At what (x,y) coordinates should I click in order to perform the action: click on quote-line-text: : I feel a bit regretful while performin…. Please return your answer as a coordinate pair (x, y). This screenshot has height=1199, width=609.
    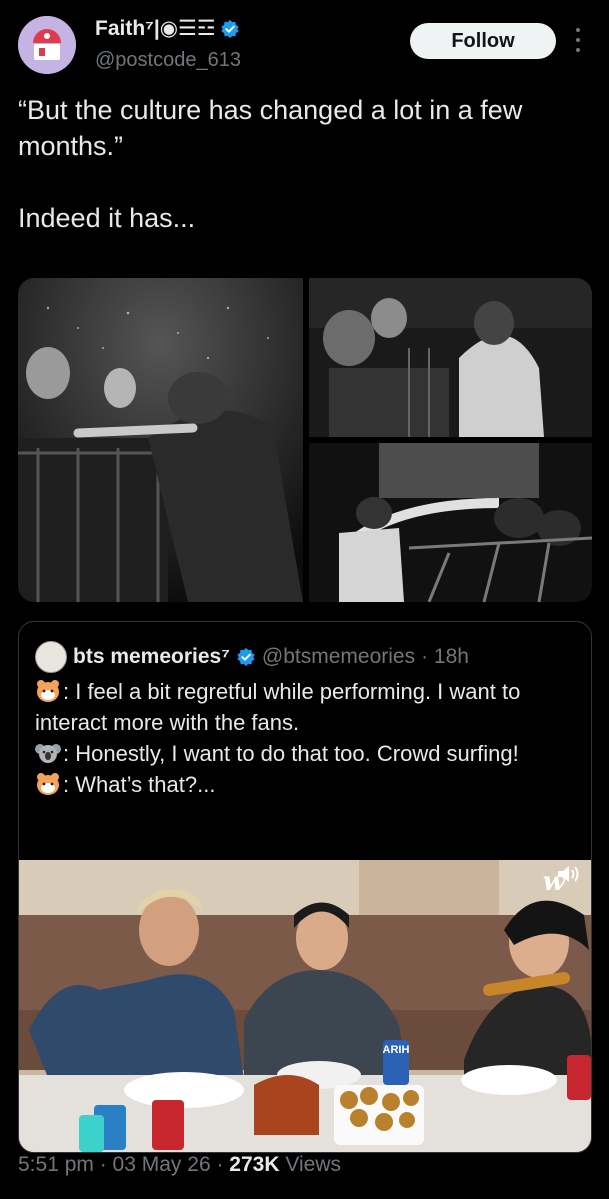
    Looking at the image, I should click on (278, 707).